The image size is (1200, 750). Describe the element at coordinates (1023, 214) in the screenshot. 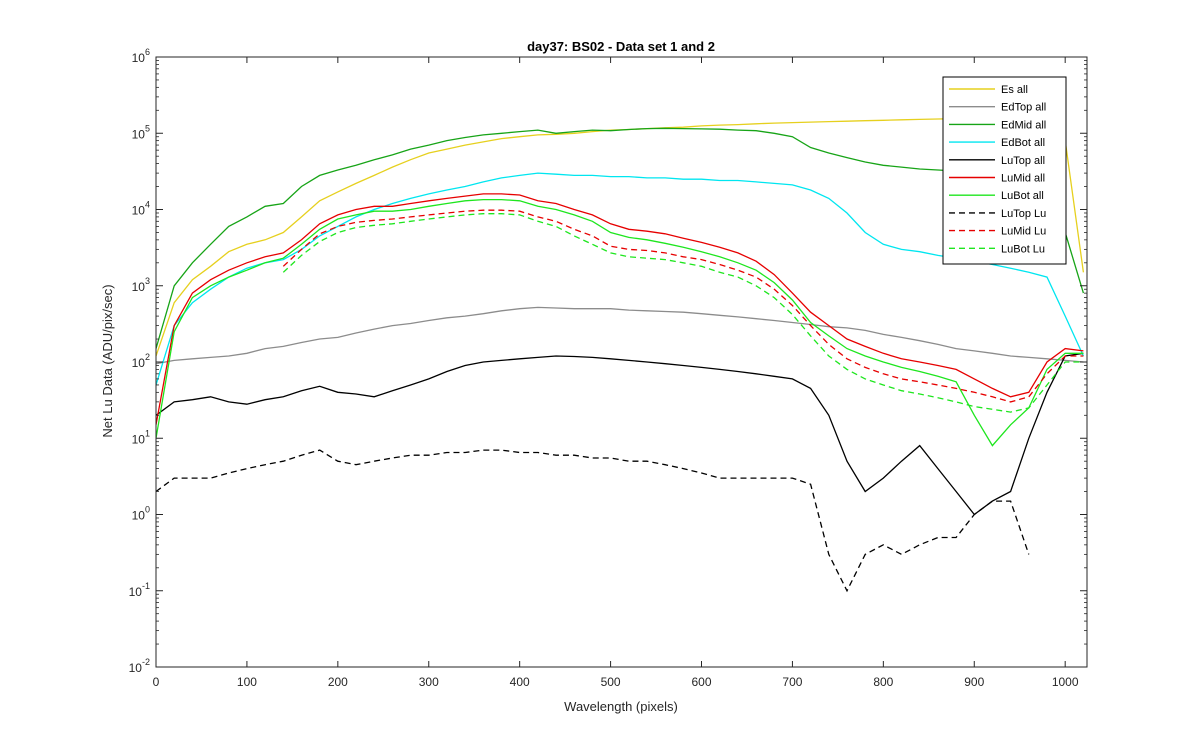

I see `legend-label-7: LuTop Lu` at that location.